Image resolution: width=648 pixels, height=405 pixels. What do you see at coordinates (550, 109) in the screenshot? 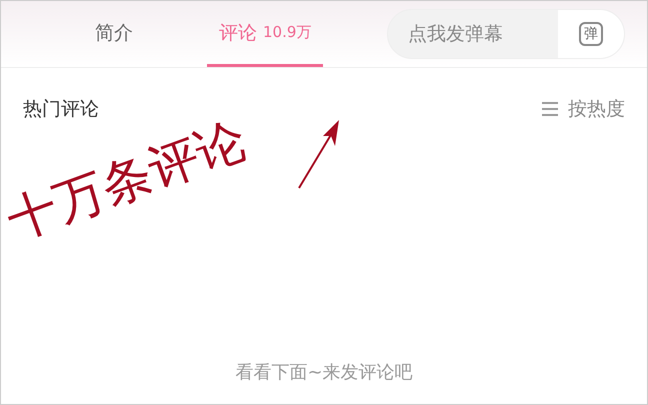
I see `menu-icon` at bounding box center [550, 109].